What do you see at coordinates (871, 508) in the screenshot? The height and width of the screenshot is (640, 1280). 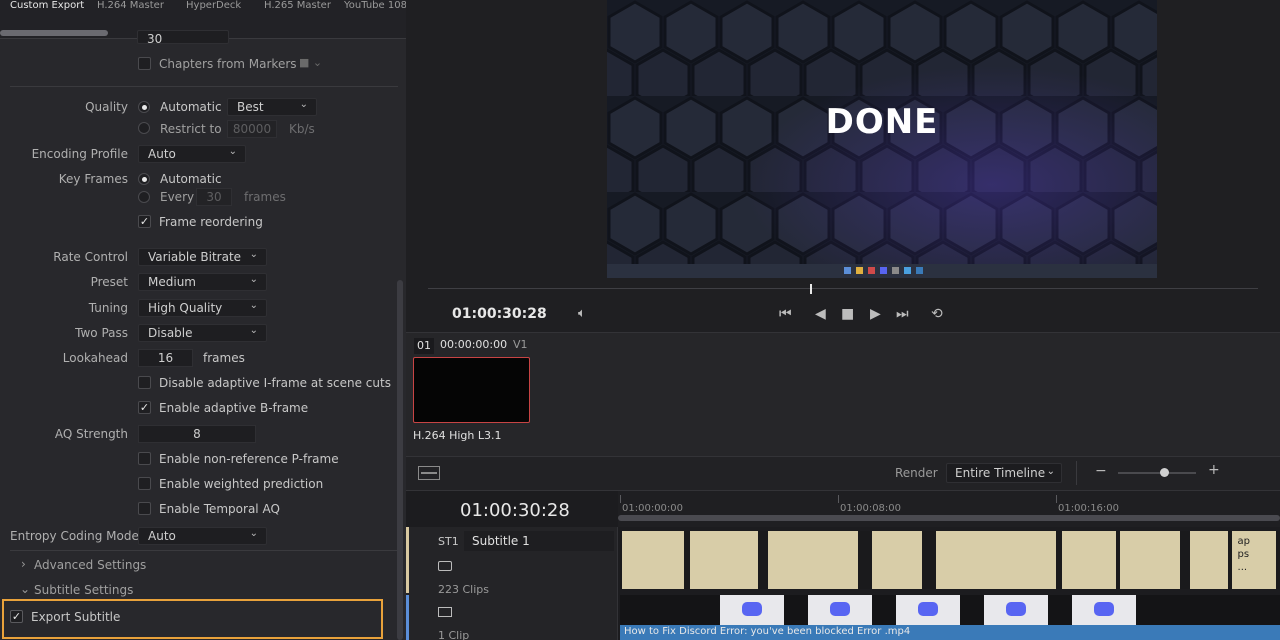 I see `ruler-label: 01:00:08:00` at bounding box center [871, 508].